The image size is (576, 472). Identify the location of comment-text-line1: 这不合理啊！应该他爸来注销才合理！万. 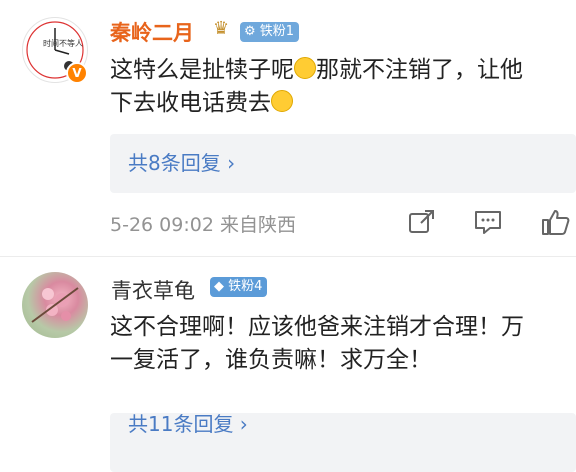
(317, 327).